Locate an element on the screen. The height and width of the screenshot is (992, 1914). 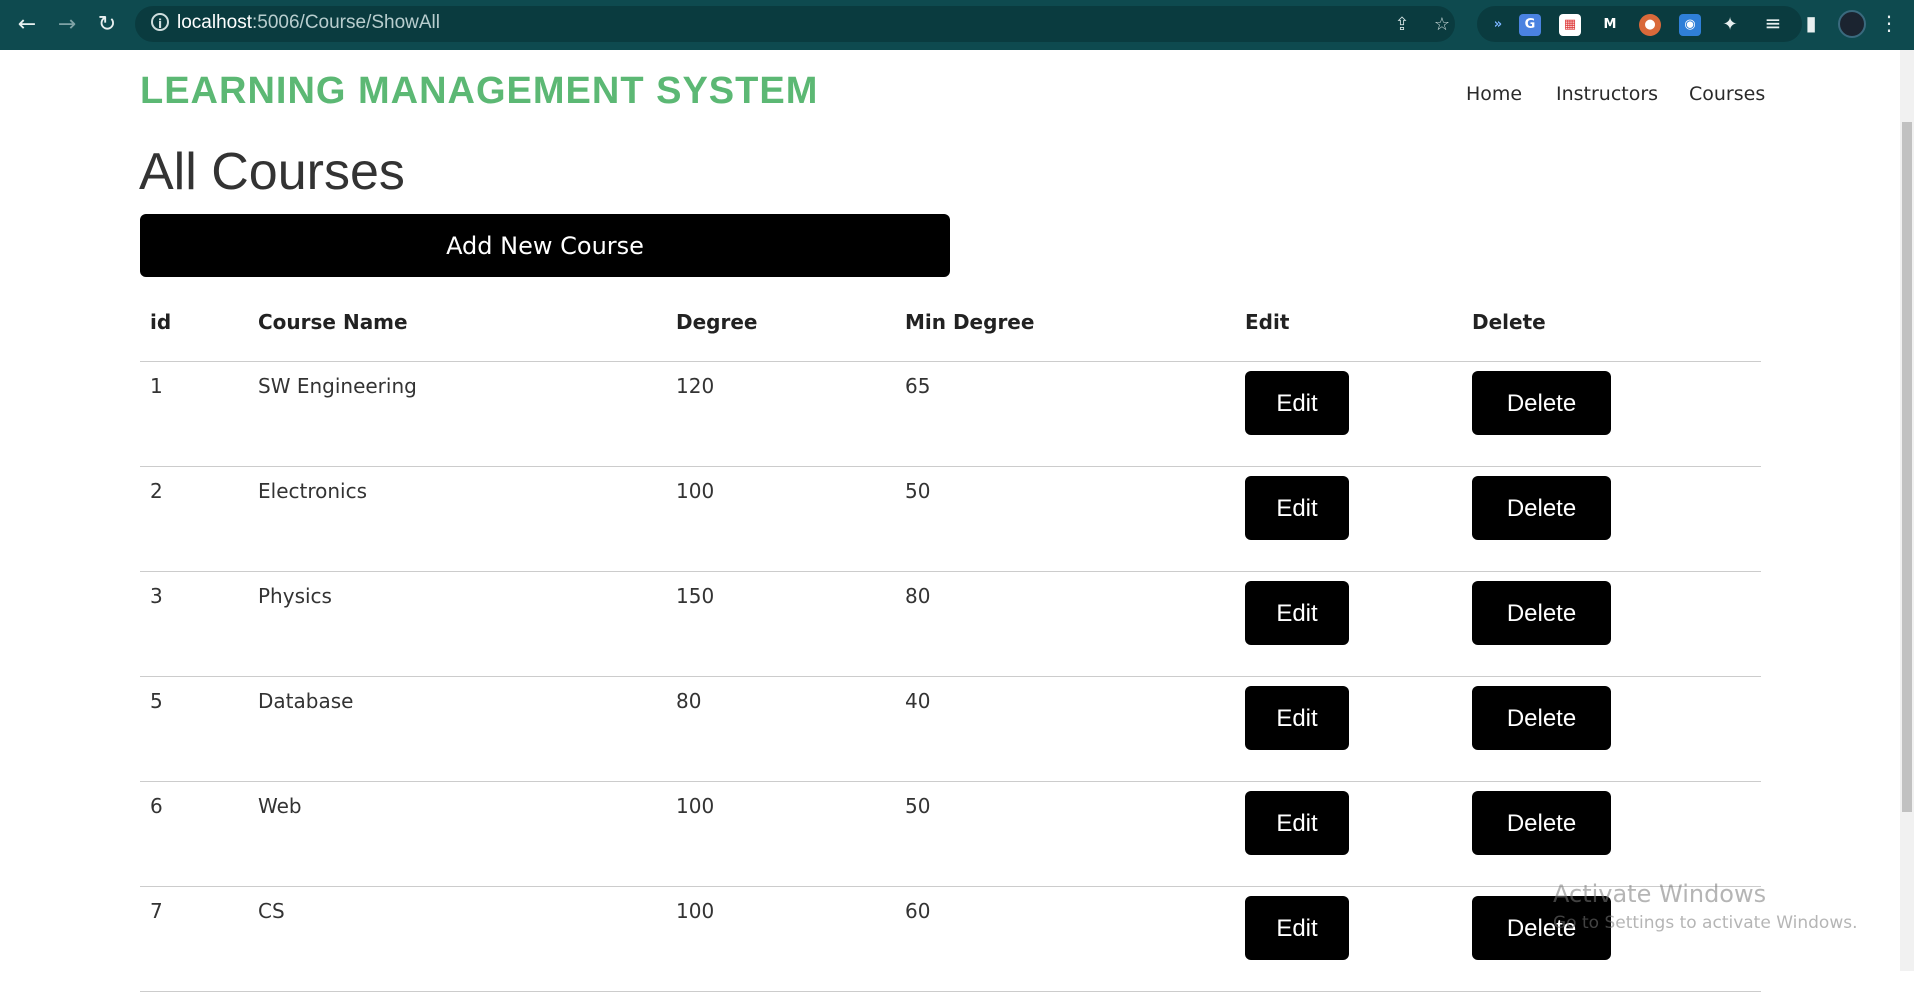
cell-min-degree: 65 is located at coordinates (1065, 414).